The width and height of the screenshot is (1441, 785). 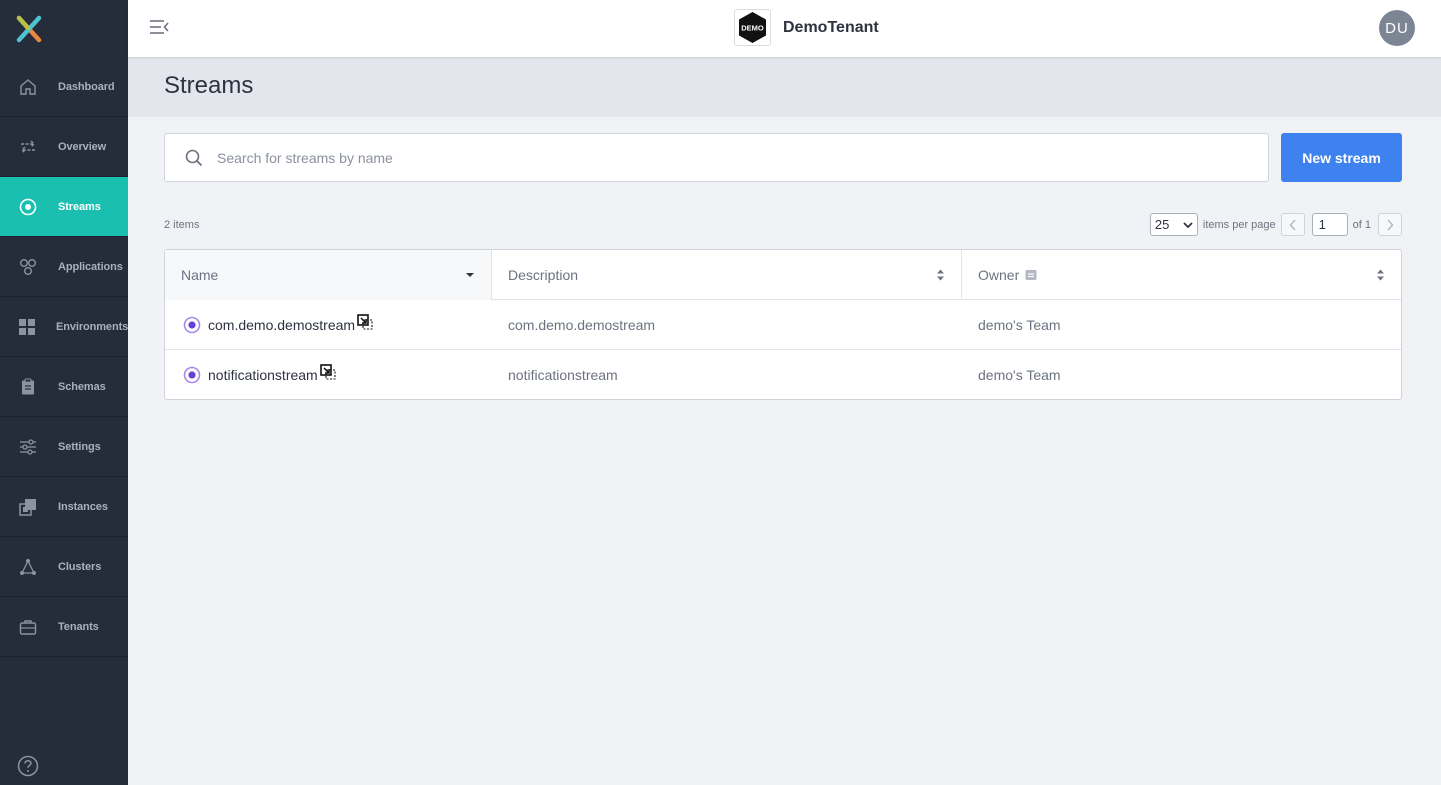 I want to click on sidebar-item-dashboard: Dashboard, so click(x=64, y=87).